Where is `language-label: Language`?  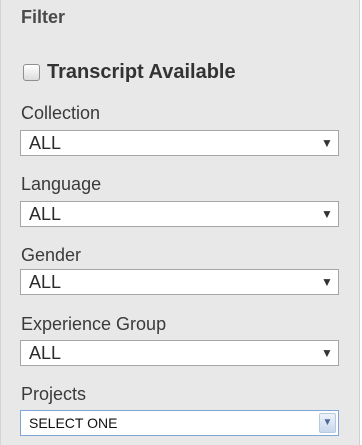 language-label: Language is located at coordinates (61, 184).